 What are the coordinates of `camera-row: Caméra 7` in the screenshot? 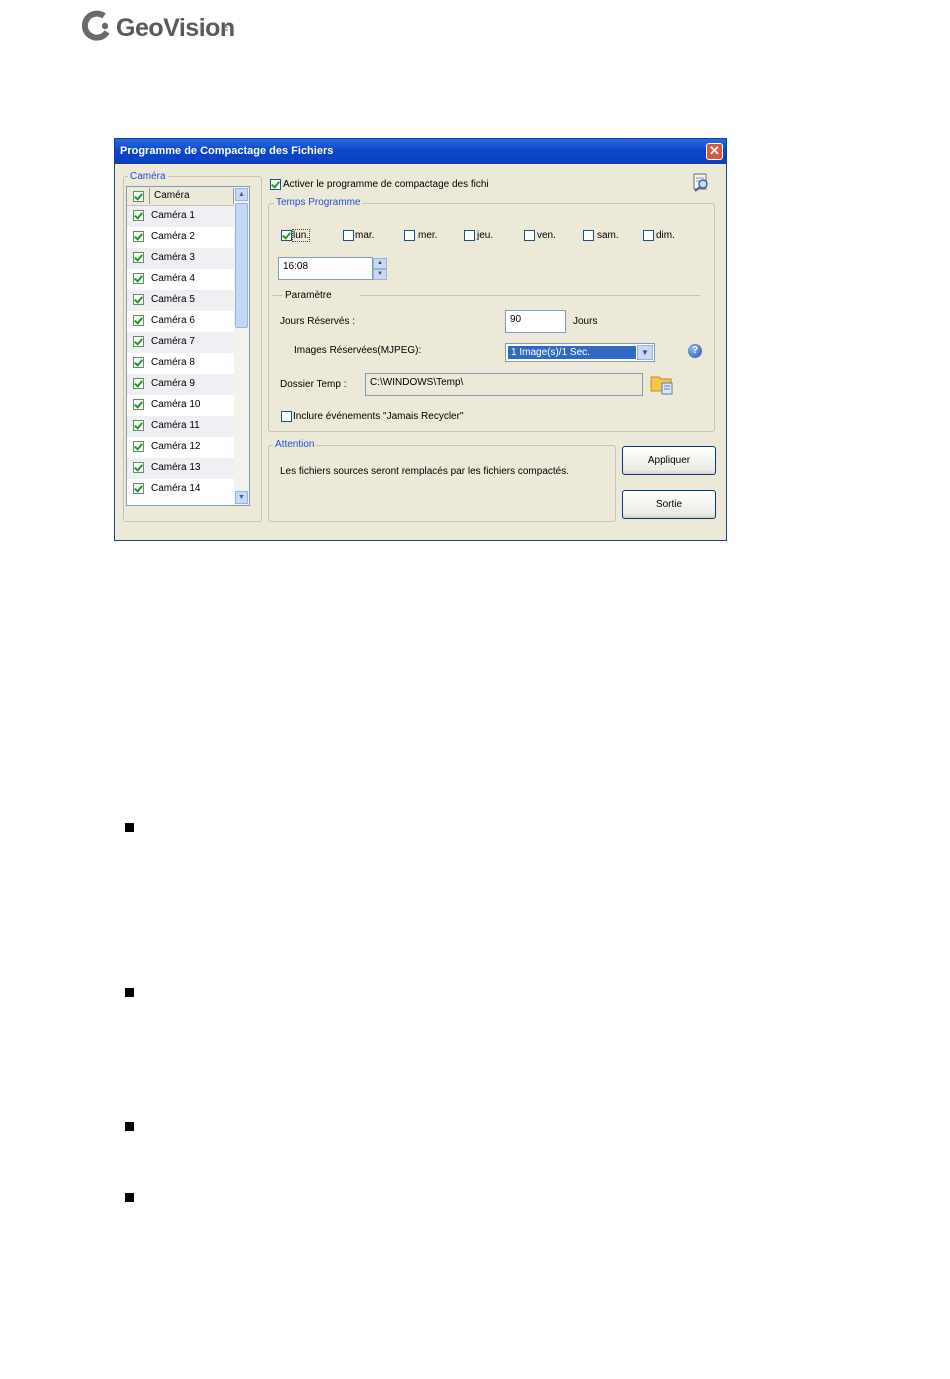 It's located at (181, 342).